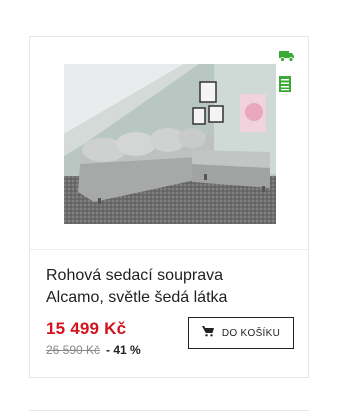 The height and width of the screenshot is (413, 337). I want to click on delivery-truck-icon, so click(287, 56).